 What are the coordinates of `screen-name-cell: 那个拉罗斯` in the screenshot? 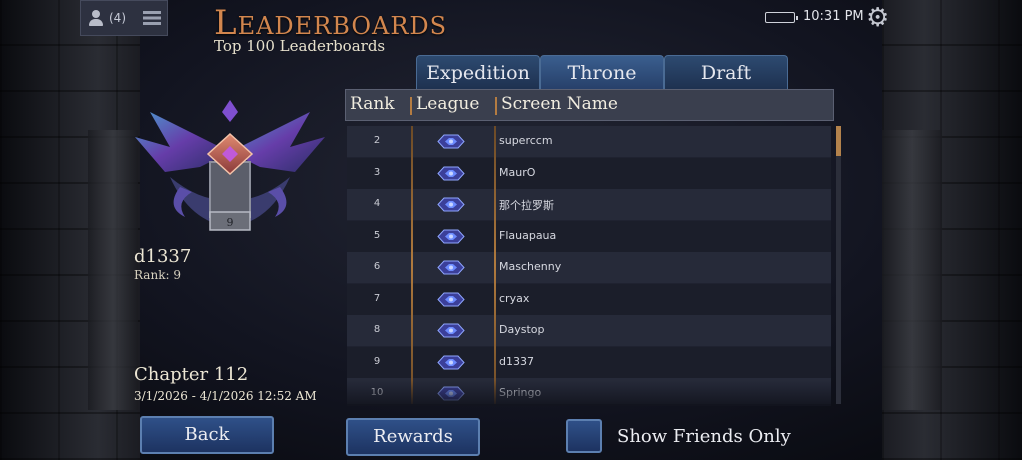 It's located at (526, 205).